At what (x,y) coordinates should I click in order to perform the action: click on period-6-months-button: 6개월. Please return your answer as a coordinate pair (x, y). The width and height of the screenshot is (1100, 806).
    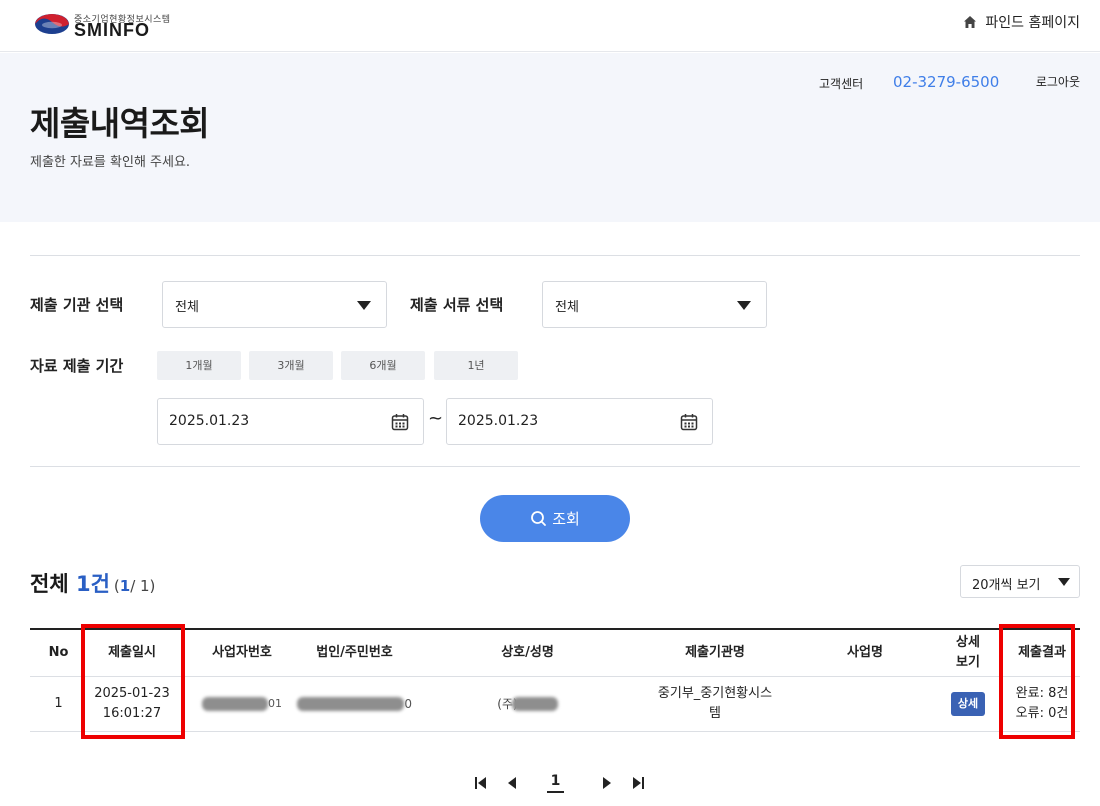
    Looking at the image, I should click on (383, 365).